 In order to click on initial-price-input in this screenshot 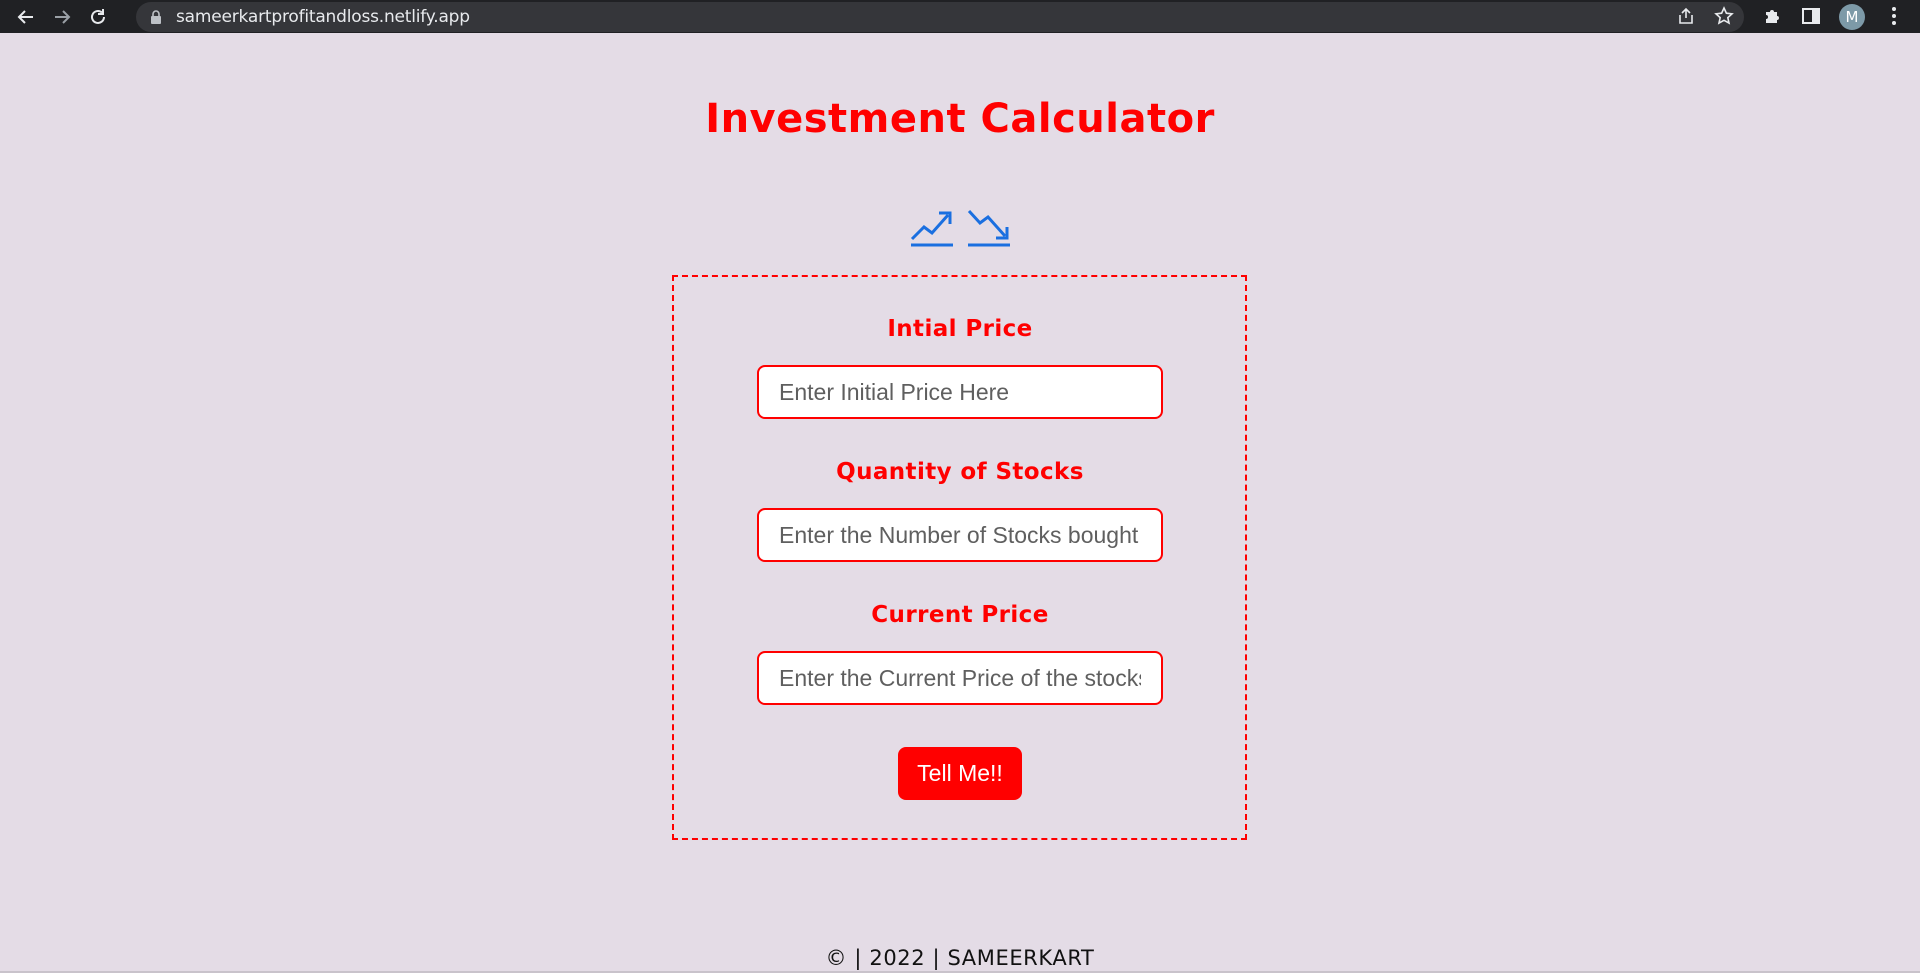, I will do `click(960, 392)`.